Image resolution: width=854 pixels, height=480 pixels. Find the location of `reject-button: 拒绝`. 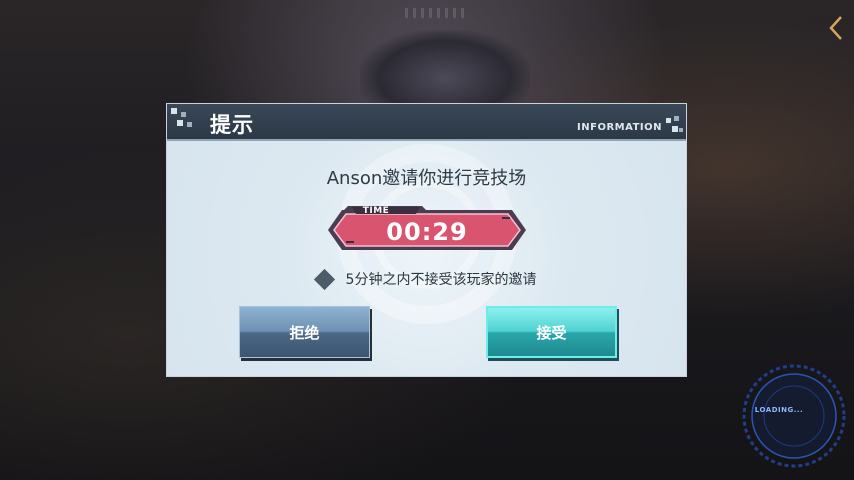

reject-button: 拒绝 is located at coordinates (304, 332).